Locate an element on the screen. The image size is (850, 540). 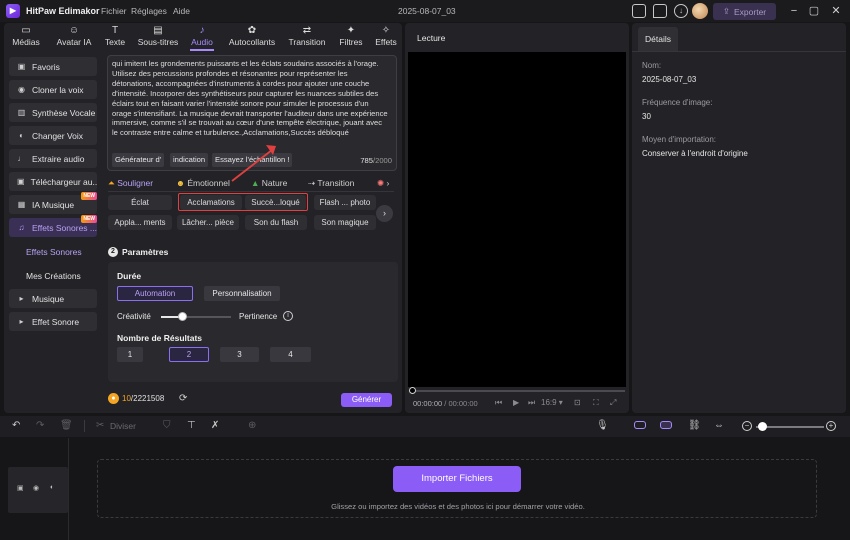
tab-autocollants: ✿ Autocollants is located at coordinates (252, 37).